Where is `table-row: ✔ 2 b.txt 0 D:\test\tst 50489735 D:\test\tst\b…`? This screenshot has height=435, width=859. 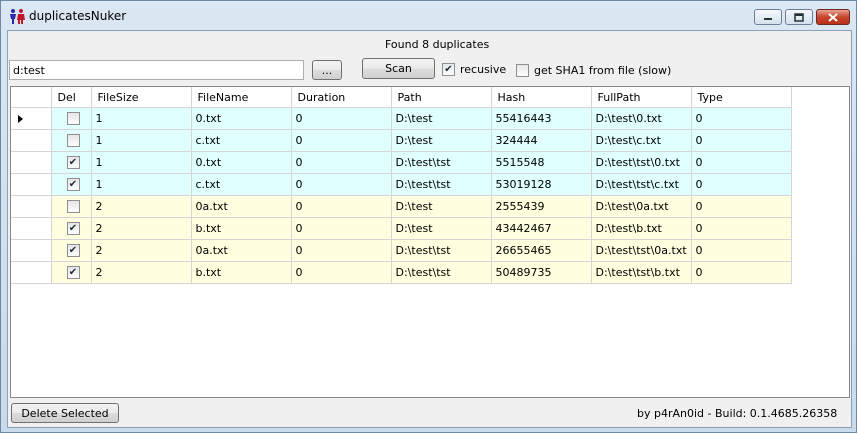 table-row: ✔ 2 b.txt 0 D:\test\tst 50489735 D:\test\tst\b… is located at coordinates (401, 272).